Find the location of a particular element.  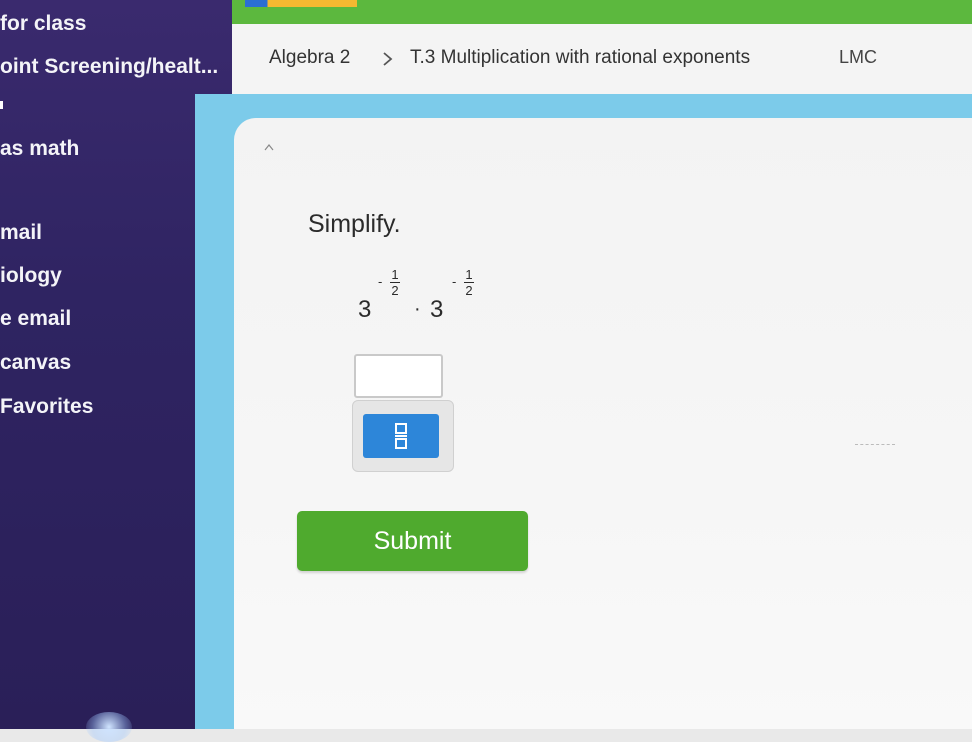

skill-code: LMC is located at coordinates (858, 57).